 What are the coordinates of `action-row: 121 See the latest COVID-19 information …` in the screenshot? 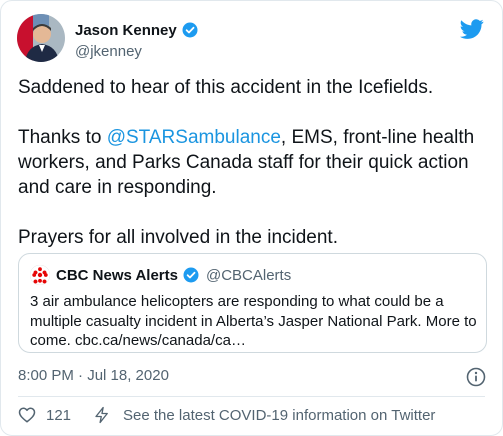 It's located at (226, 415).